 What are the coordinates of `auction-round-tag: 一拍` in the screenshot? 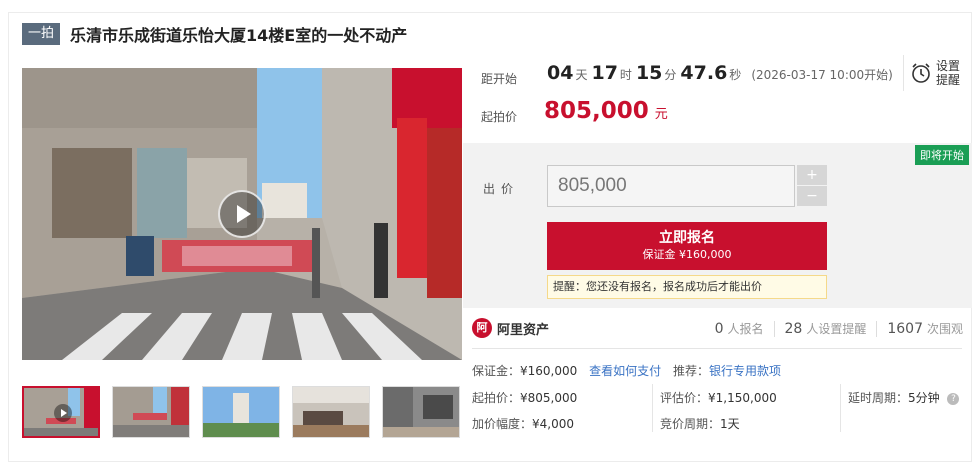 It's located at (41, 34).